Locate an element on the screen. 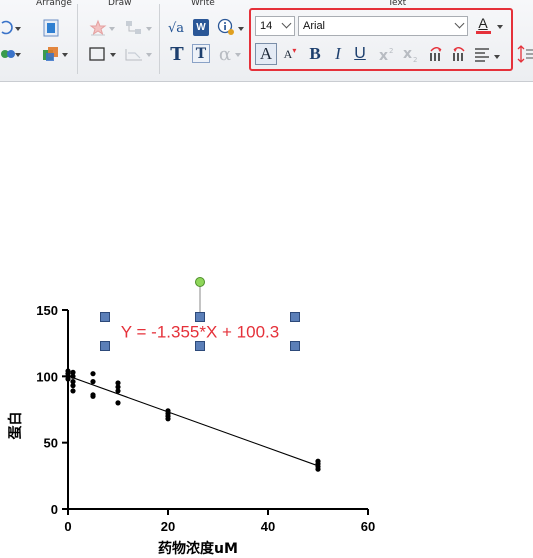 This screenshot has height=558, width=533. increase-font-button: A is located at coordinates (266, 54).